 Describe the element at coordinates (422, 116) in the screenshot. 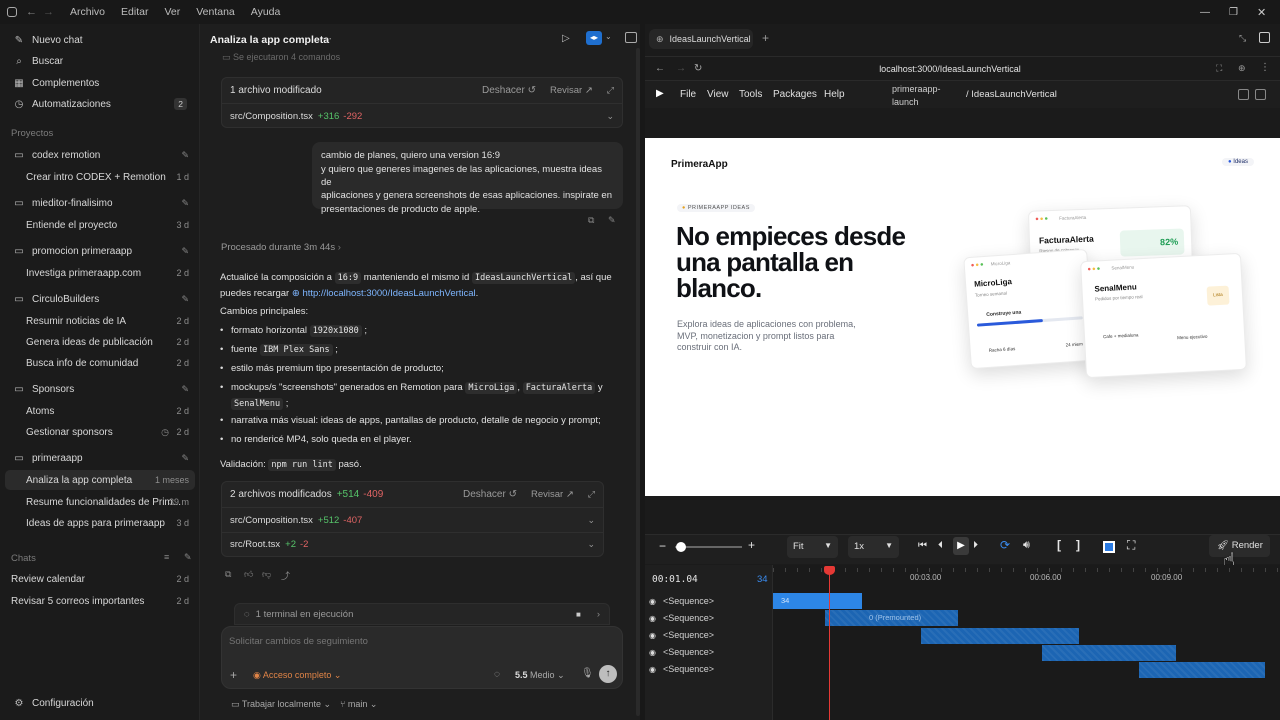

I see `file-row: src/Composition.tsx +316 -292 ⌄` at that location.